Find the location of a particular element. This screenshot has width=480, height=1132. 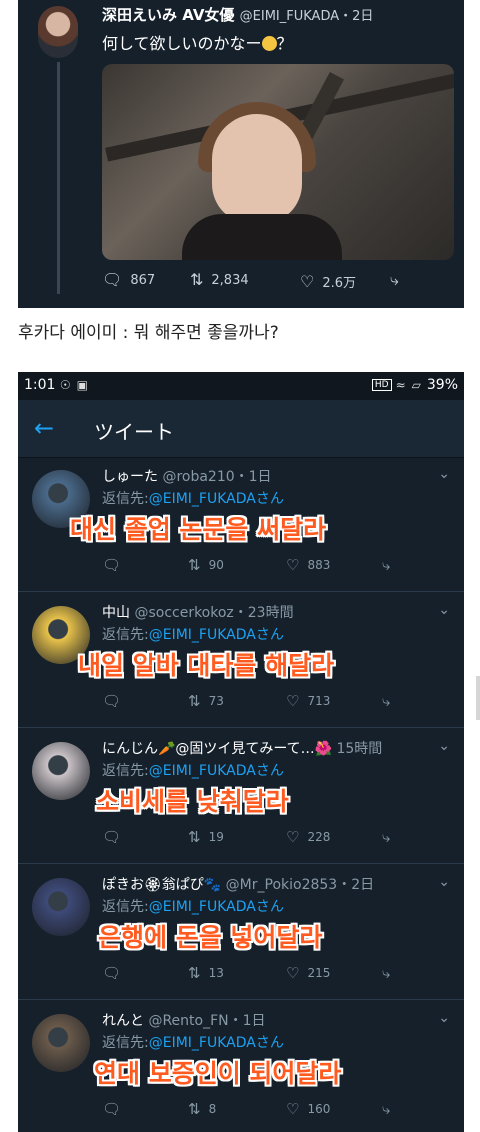

retweet-count: 19 is located at coordinates (216, 837).